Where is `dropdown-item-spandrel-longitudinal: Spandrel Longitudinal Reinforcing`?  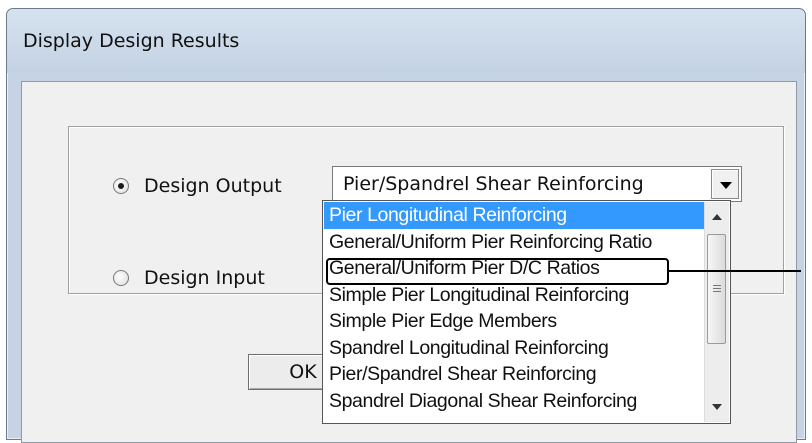
dropdown-item-spandrel-longitudinal: Spandrel Longitudinal Reinforcing is located at coordinates (514, 348).